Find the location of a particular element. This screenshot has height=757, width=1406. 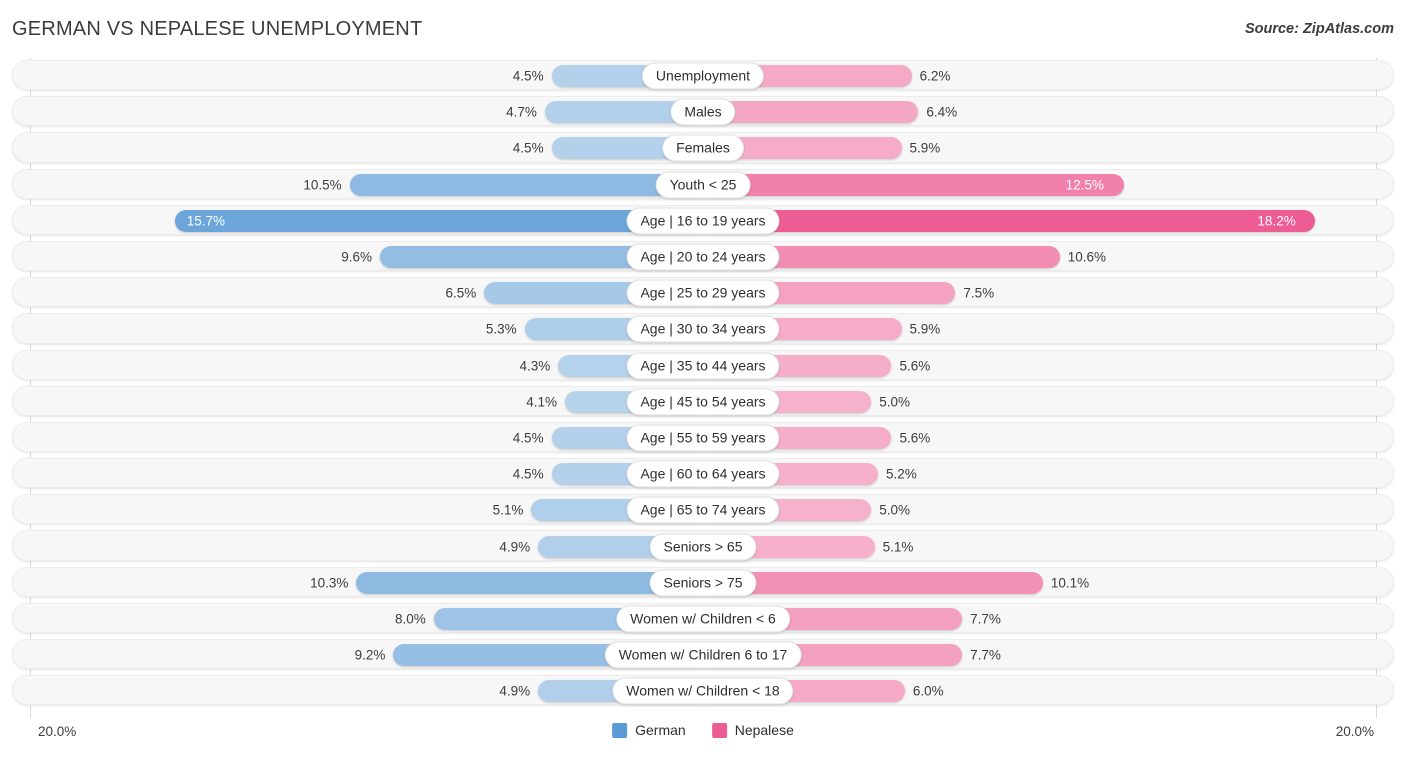

bar-value-nepalese: 7.5% is located at coordinates (979, 293).